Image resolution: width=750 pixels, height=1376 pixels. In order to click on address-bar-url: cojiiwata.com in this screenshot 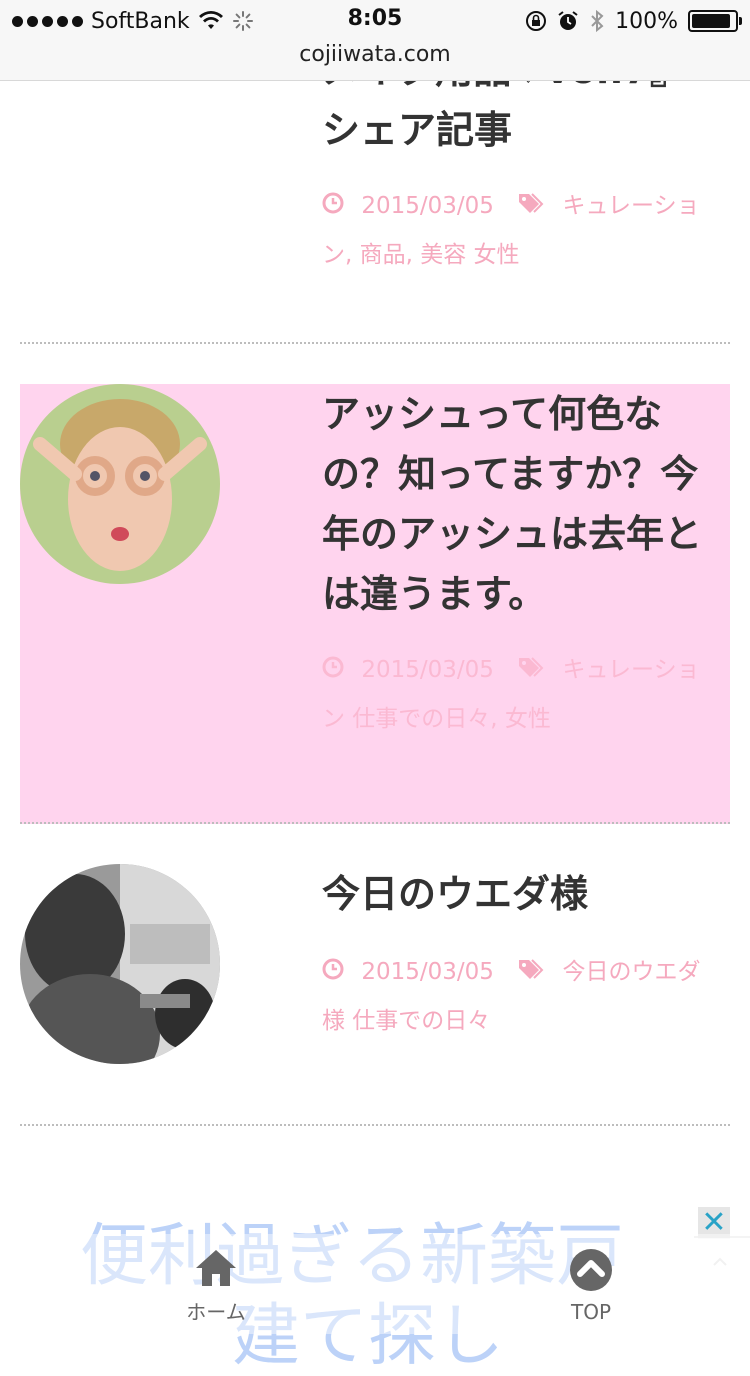, I will do `click(375, 54)`.